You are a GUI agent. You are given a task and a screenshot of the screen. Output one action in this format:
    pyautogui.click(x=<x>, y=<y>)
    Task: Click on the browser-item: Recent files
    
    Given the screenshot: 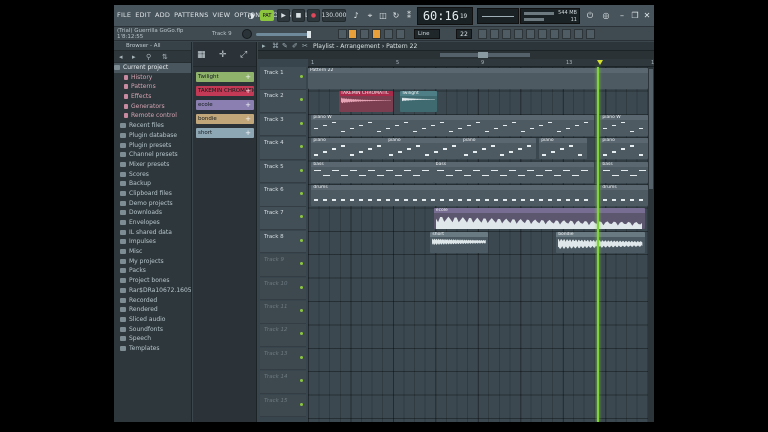 What is the action you would take?
    pyautogui.click(x=152, y=126)
    